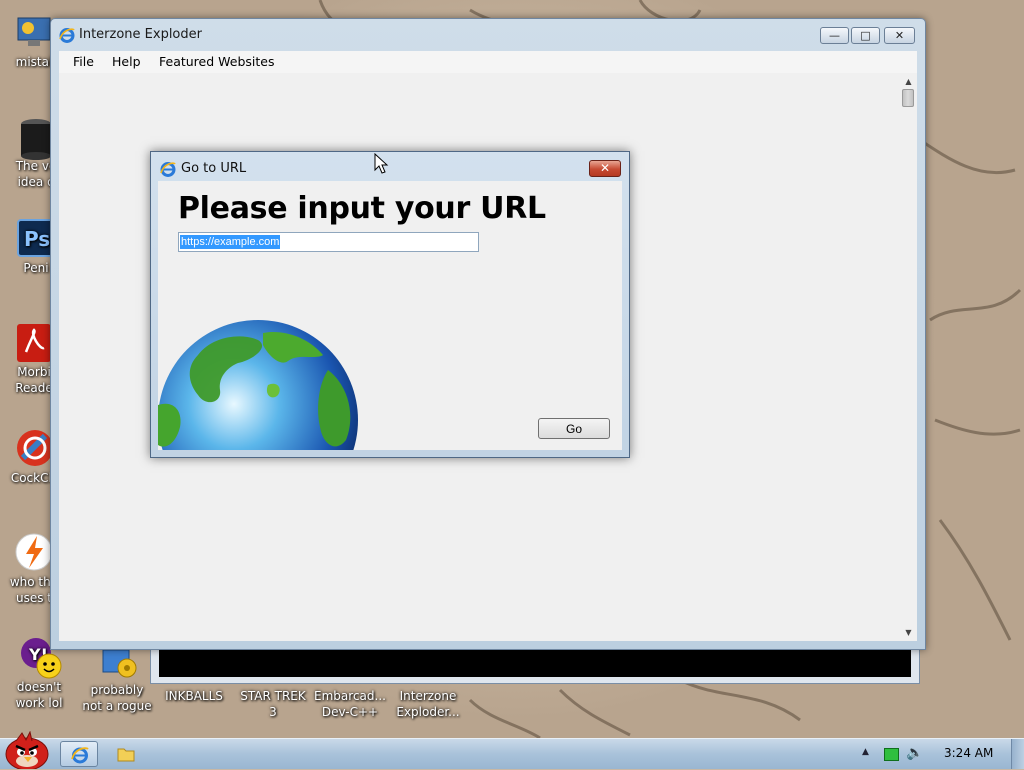  I want to click on main-titlebar: Interzone Exploder — □ ✕, so click(488, 35).